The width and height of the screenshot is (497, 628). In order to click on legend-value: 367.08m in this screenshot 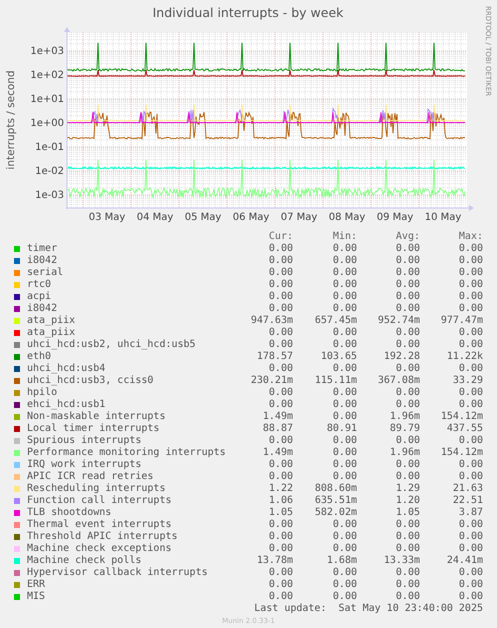, I will do `click(398, 381)`.